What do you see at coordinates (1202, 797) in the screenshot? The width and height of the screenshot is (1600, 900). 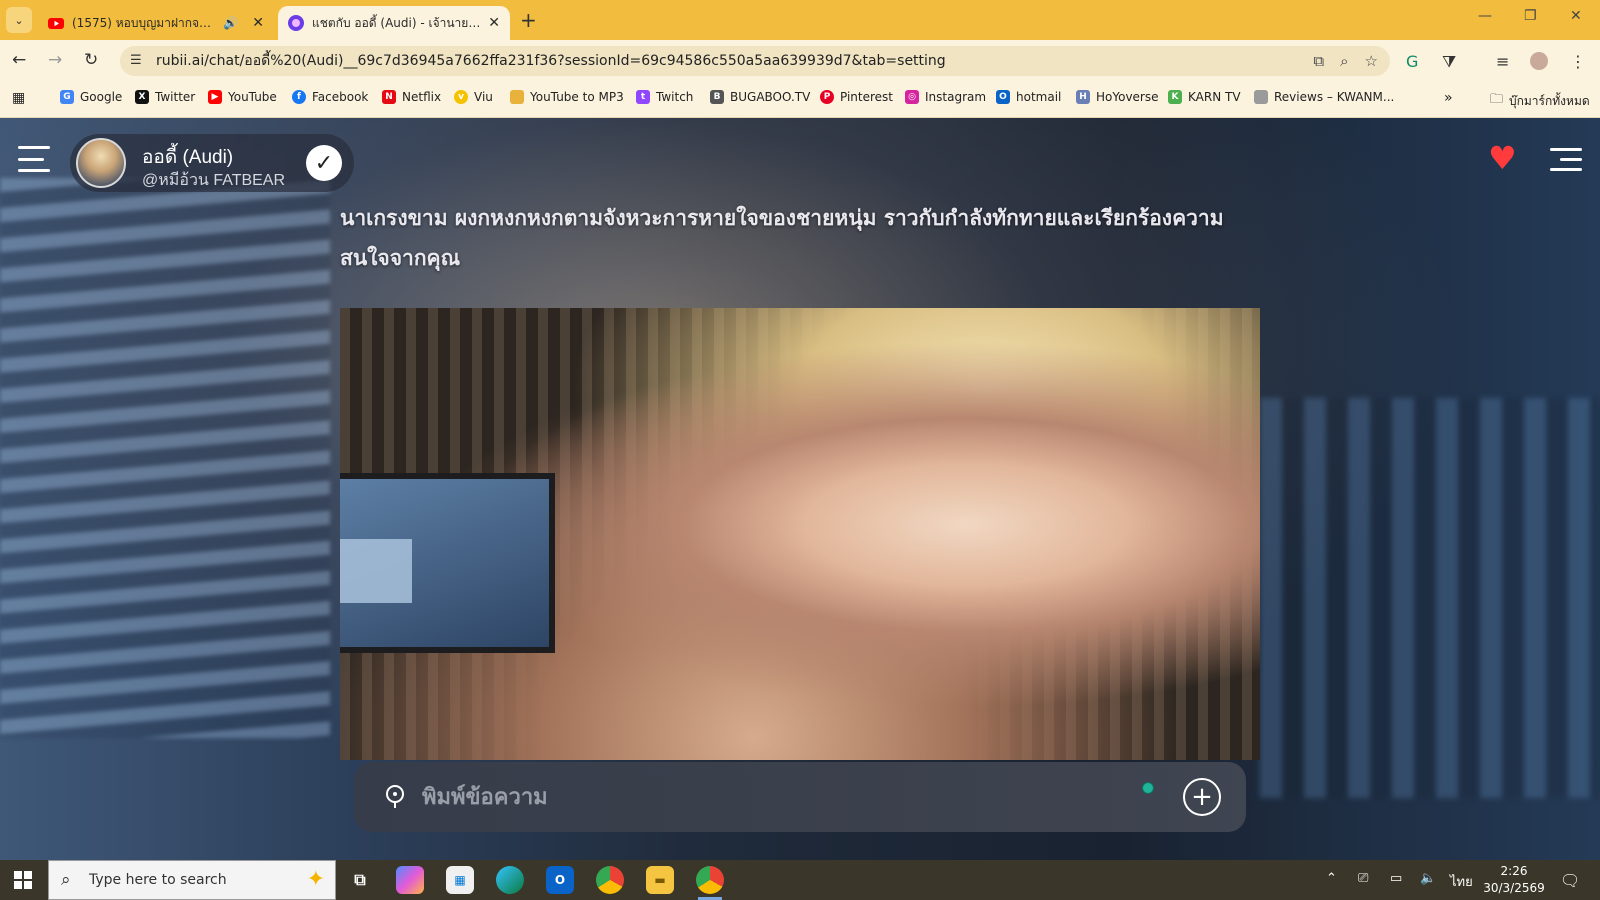 I see `add-attachment-button: +` at bounding box center [1202, 797].